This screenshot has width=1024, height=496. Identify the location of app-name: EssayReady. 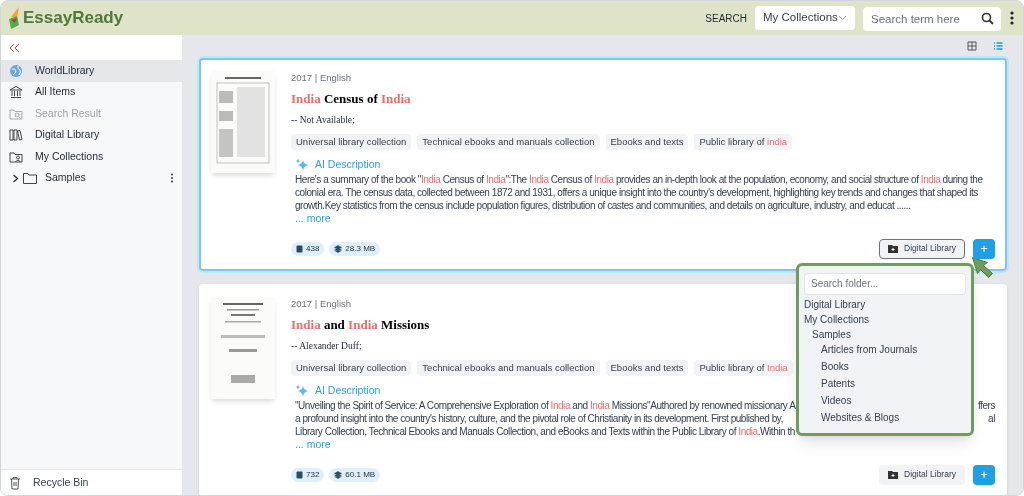
(73, 18).